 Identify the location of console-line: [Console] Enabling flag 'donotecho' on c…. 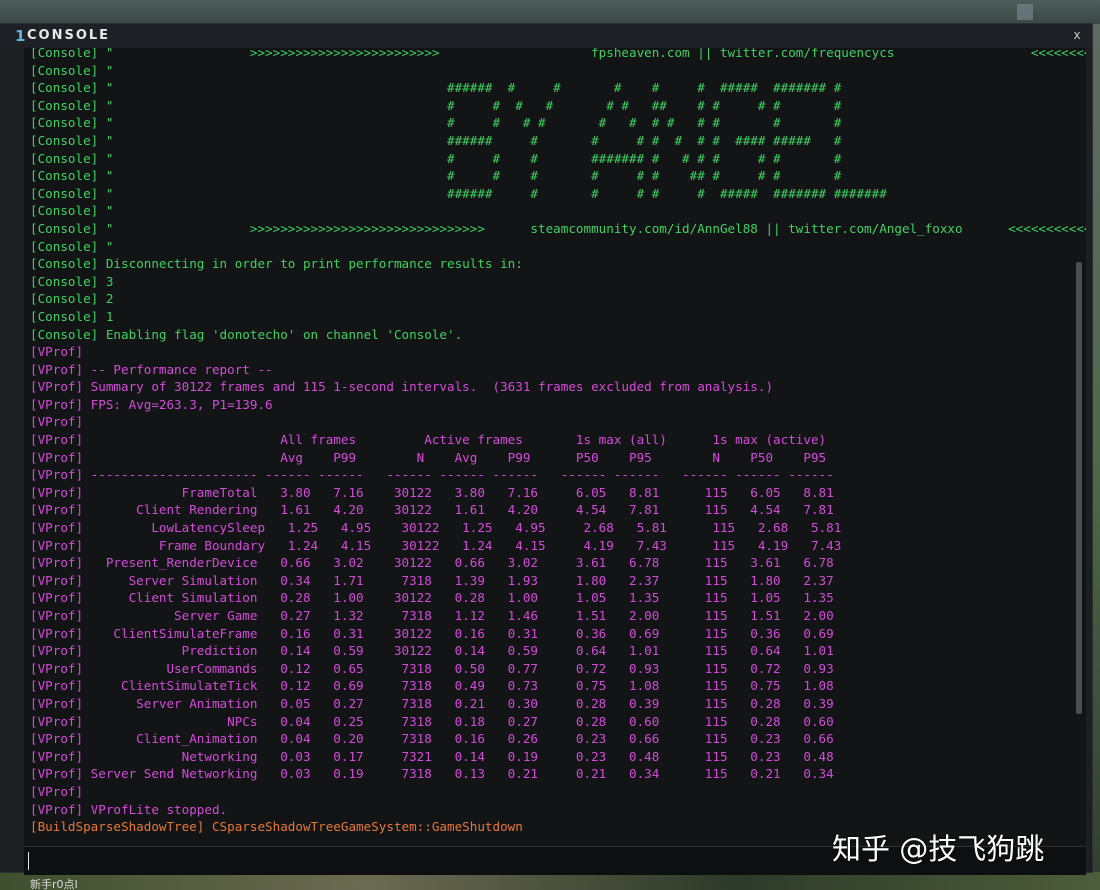
(246, 334).